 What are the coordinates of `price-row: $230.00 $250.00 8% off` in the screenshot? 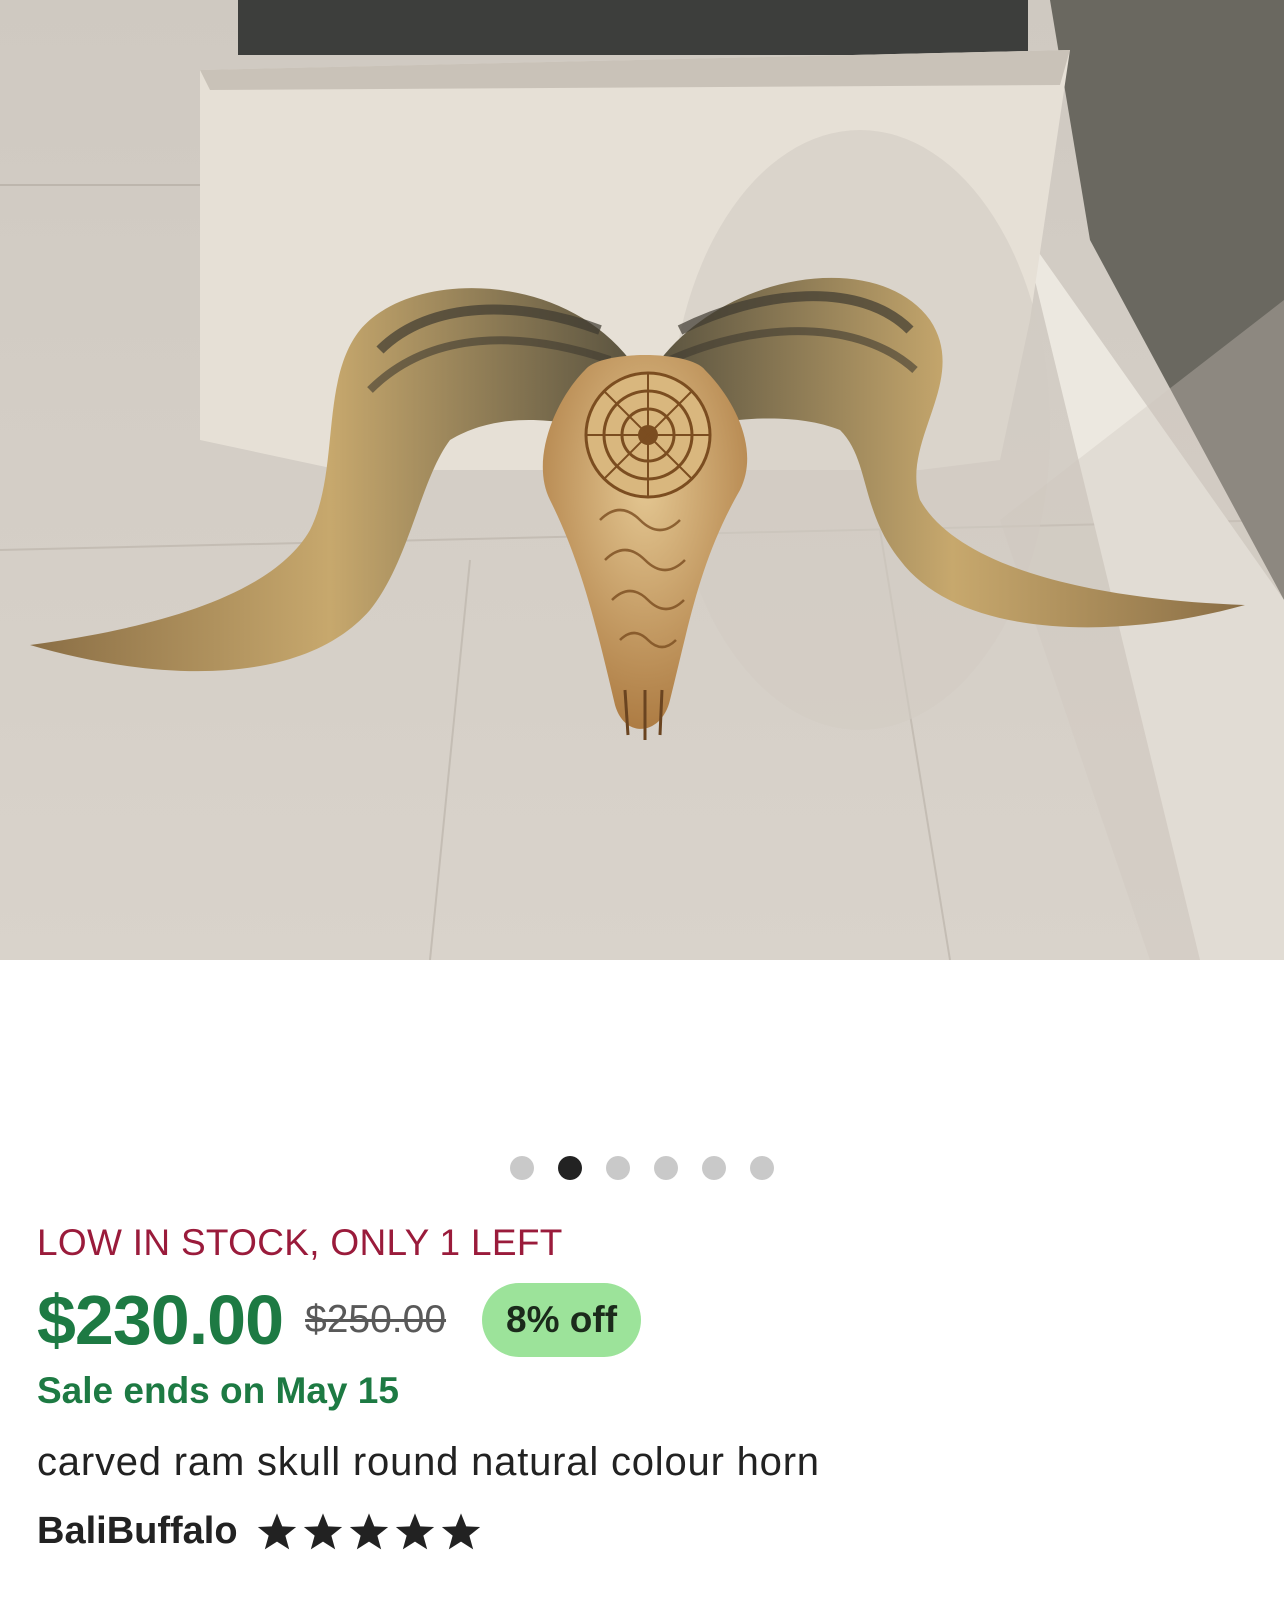 It's located at (339, 1320).